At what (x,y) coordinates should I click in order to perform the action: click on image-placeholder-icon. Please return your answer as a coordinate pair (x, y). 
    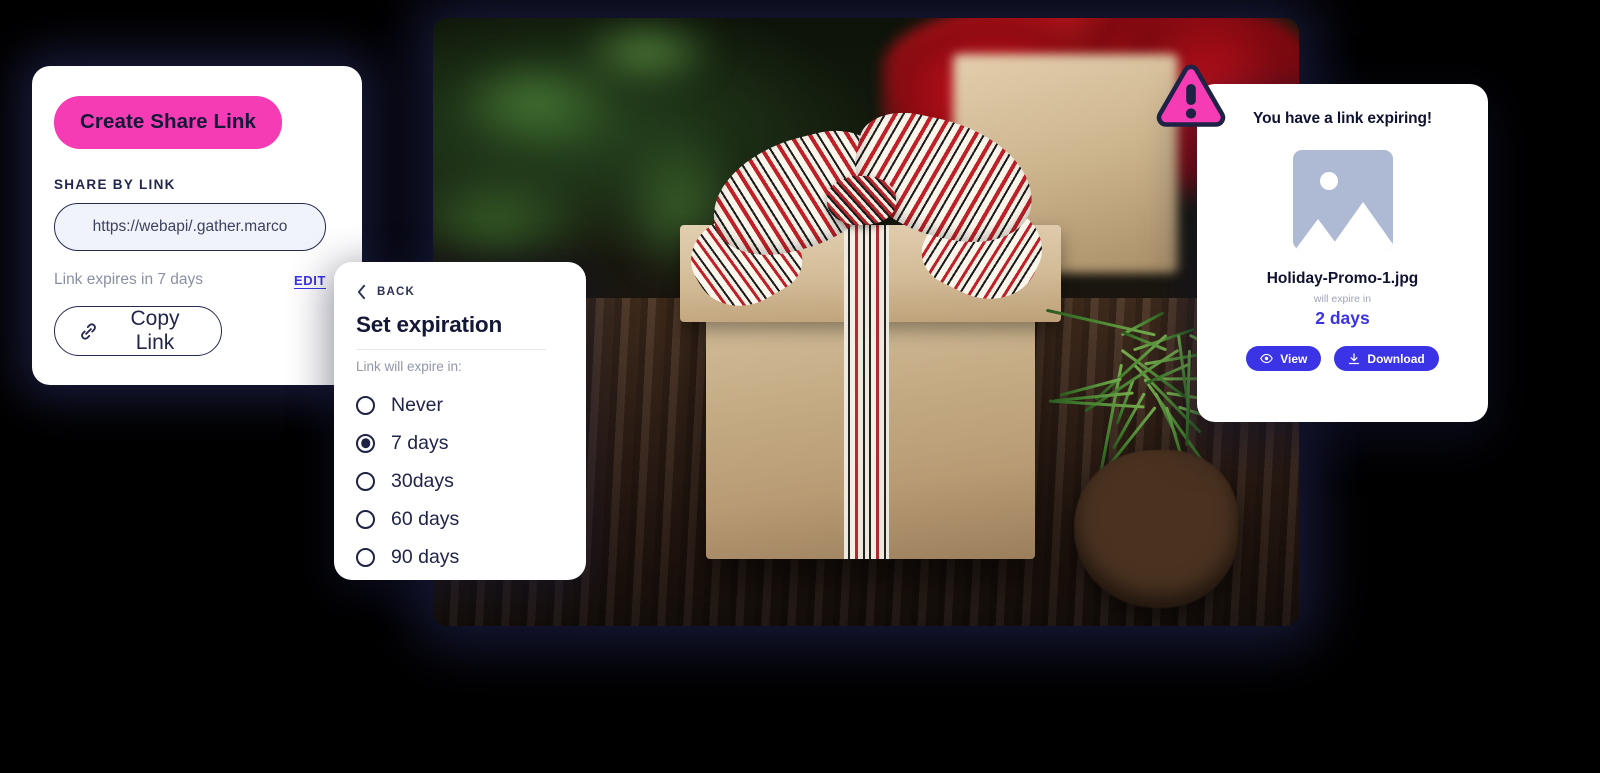
    Looking at the image, I should click on (1342, 200).